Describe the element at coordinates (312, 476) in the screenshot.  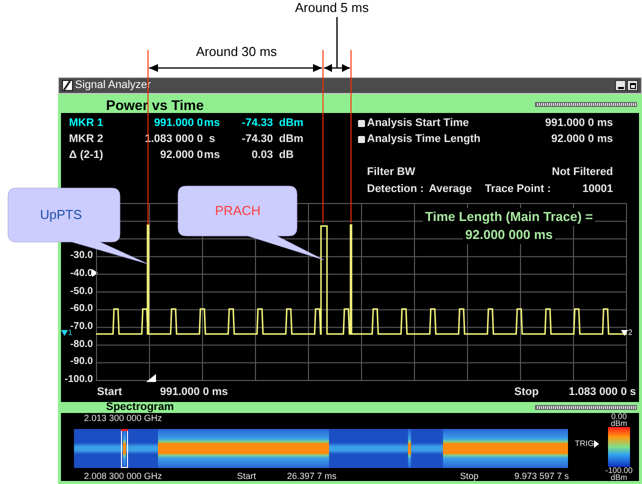
I see `start-value: 26.397 7 ms` at that location.